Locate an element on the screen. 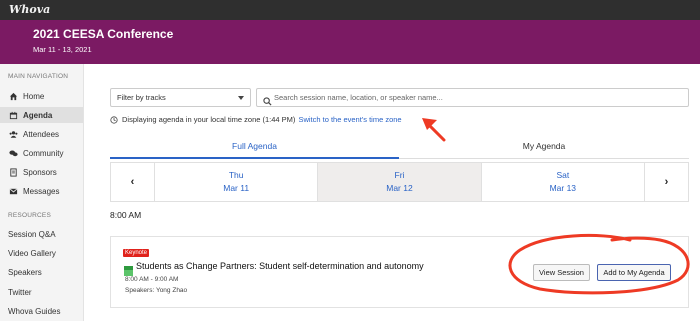 The width and height of the screenshot is (700, 321). sidebar-item-home: Home is located at coordinates (41, 96).